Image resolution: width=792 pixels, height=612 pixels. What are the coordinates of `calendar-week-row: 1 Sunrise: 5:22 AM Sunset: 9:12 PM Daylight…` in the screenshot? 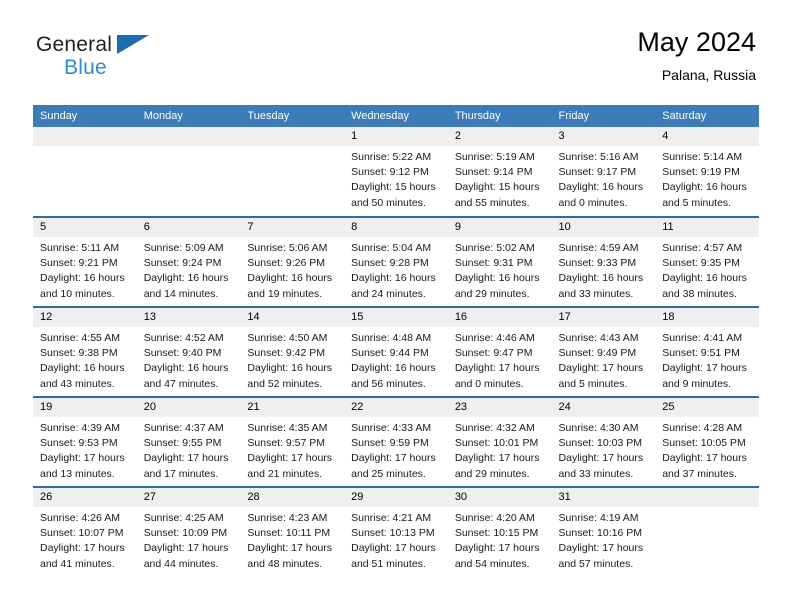 It's located at (396, 172).